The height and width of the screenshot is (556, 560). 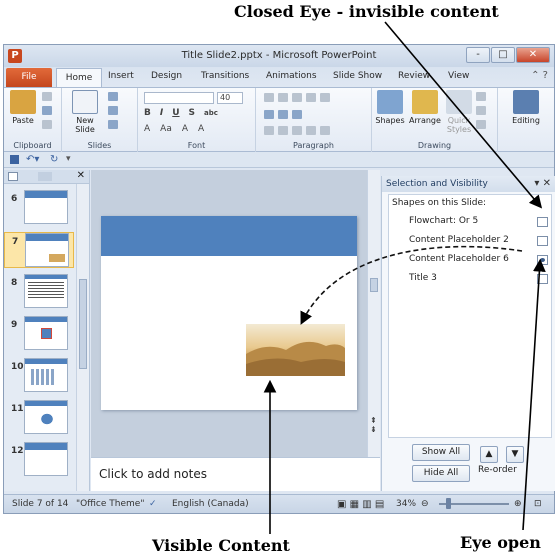 What do you see at coordinates (291, 76) in the screenshot?
I see `tab-animations: Animations` at bounding box center [291, 76].